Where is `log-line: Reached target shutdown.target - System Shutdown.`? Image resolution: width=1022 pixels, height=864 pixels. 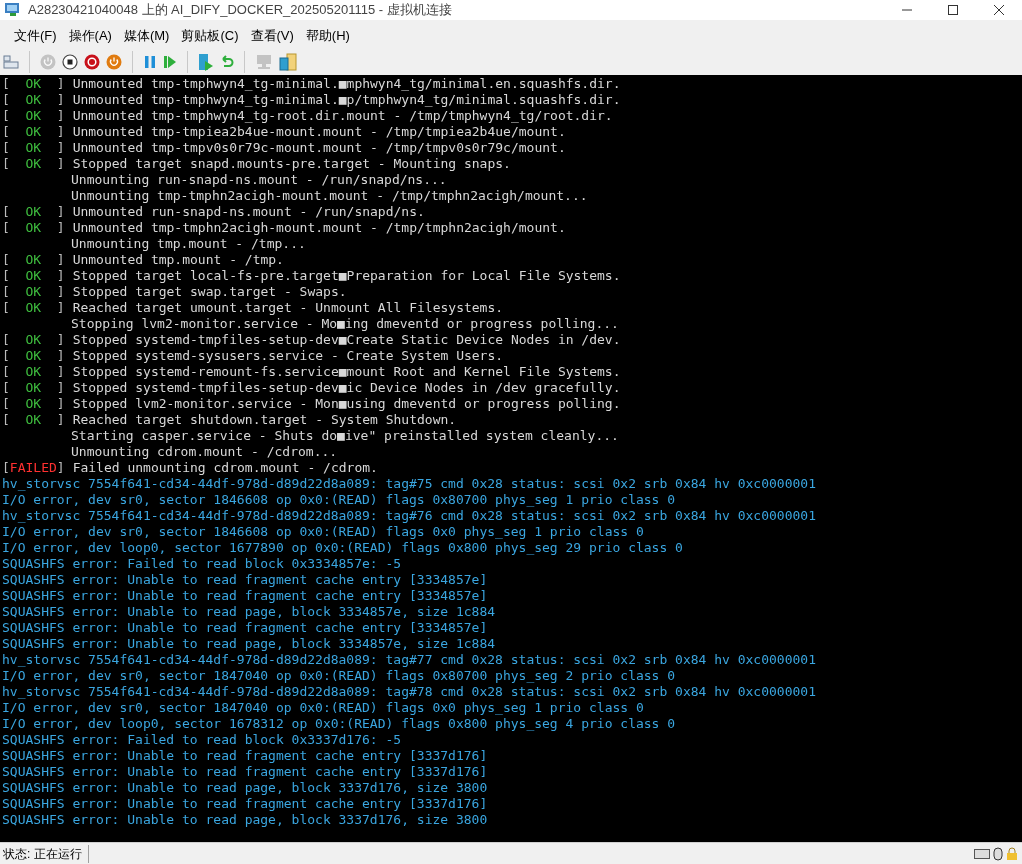 log-line: Reached target shutdown.target - System Shutdown. is located at coordinates (264, 420).